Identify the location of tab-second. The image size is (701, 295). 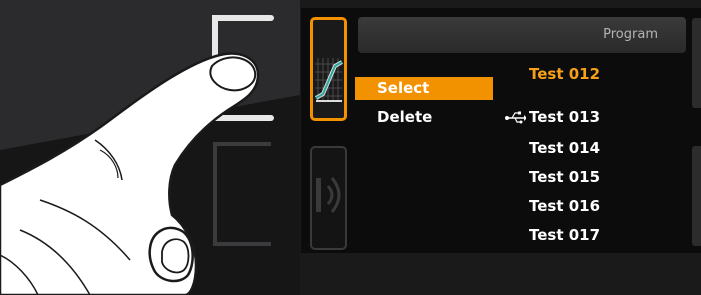
(328, 198).